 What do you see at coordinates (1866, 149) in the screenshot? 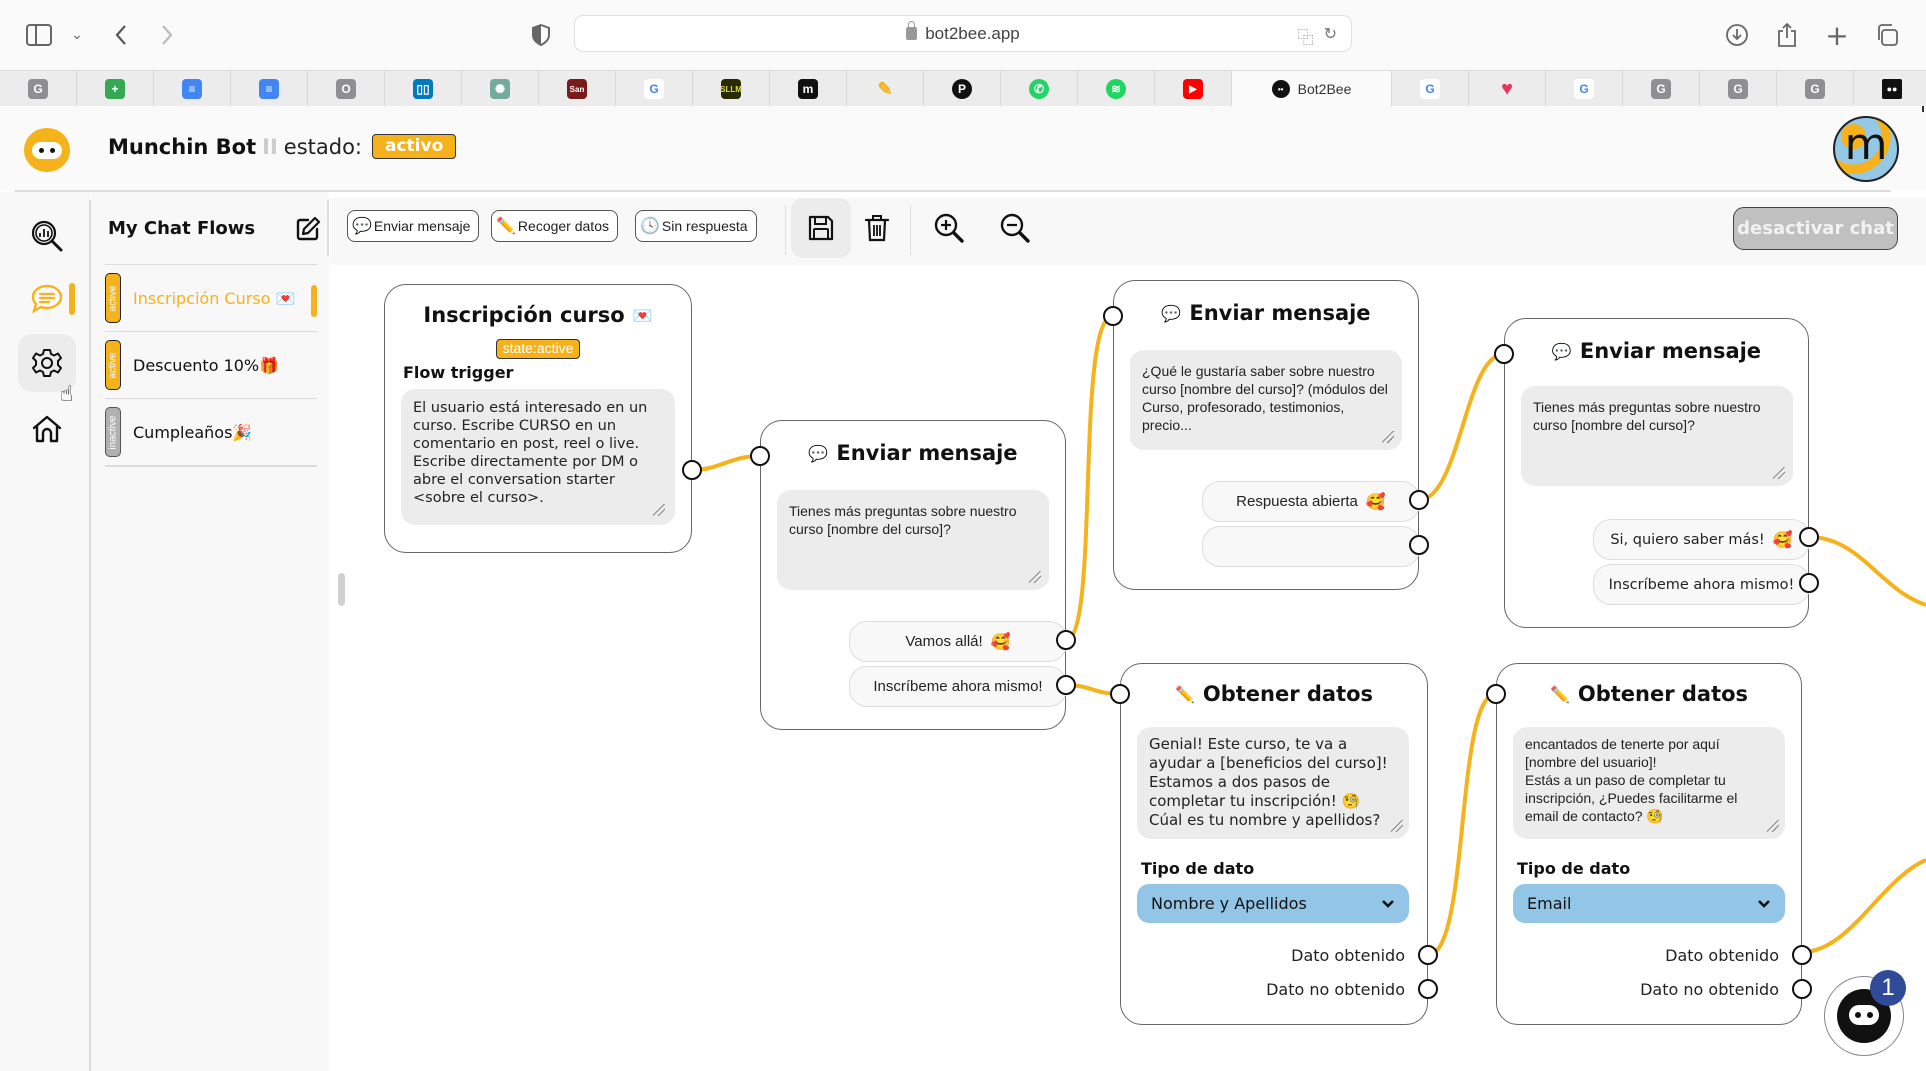
I see `user-avatar: m` at bounding box center [1866, 149].